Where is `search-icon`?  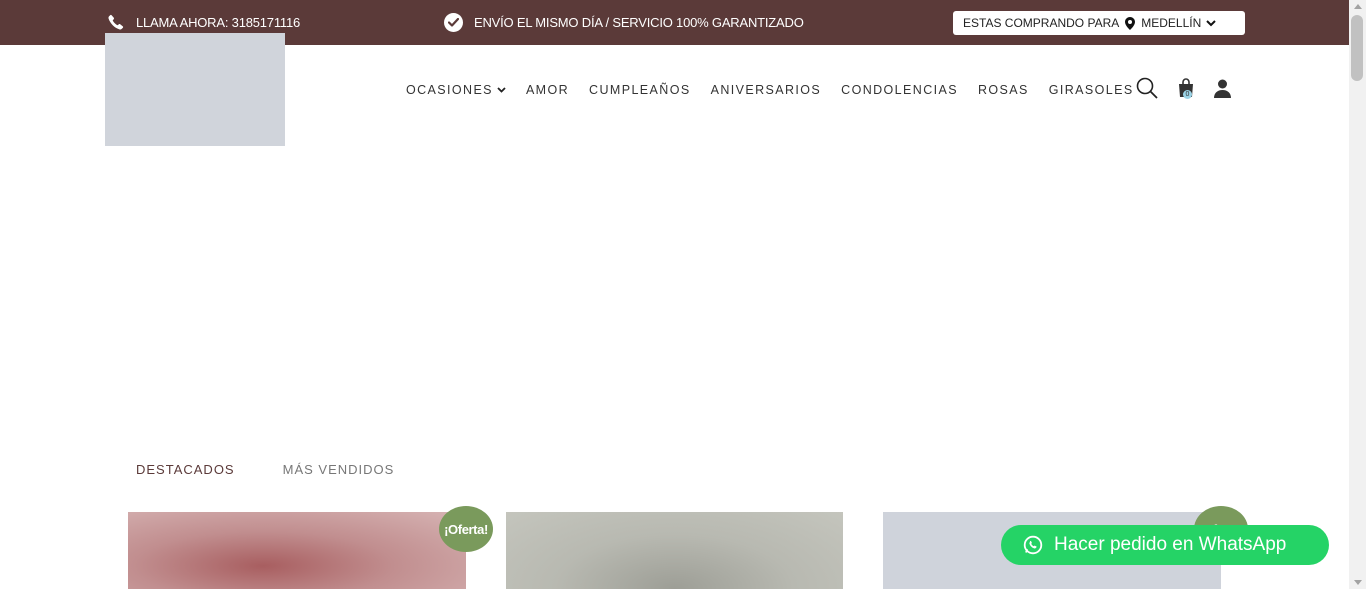 search-icon is located at coordinates (1147, 90).